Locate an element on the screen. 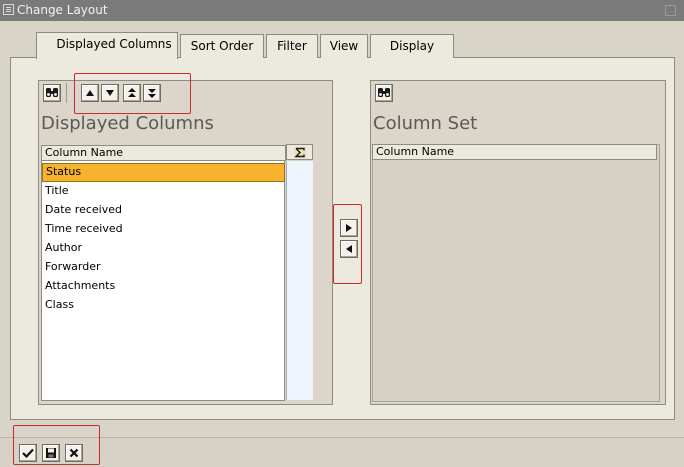 The image size is (684, 467). sigma-icon is located at coordinates (299, 152).